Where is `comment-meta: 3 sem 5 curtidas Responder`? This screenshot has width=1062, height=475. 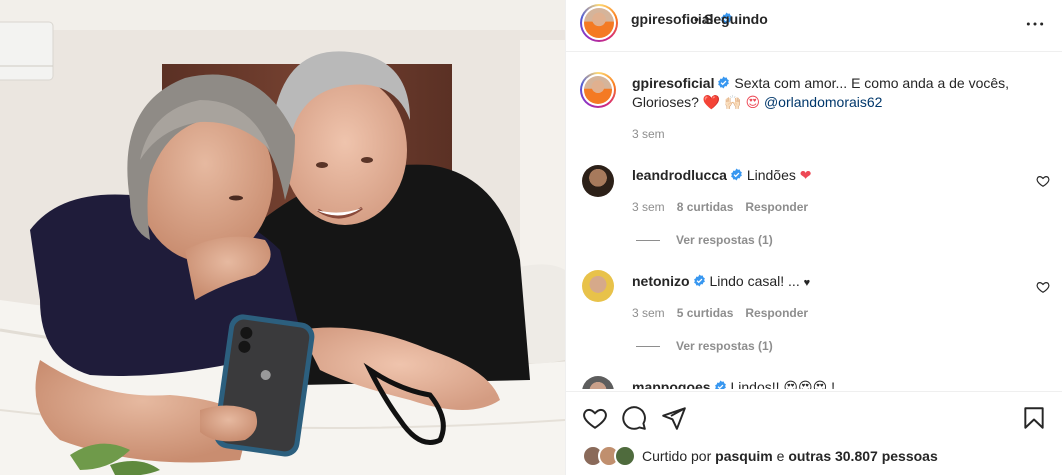
comment-meta: 3 sem 5 curtidas Responder is located at coordinates (720, 313).